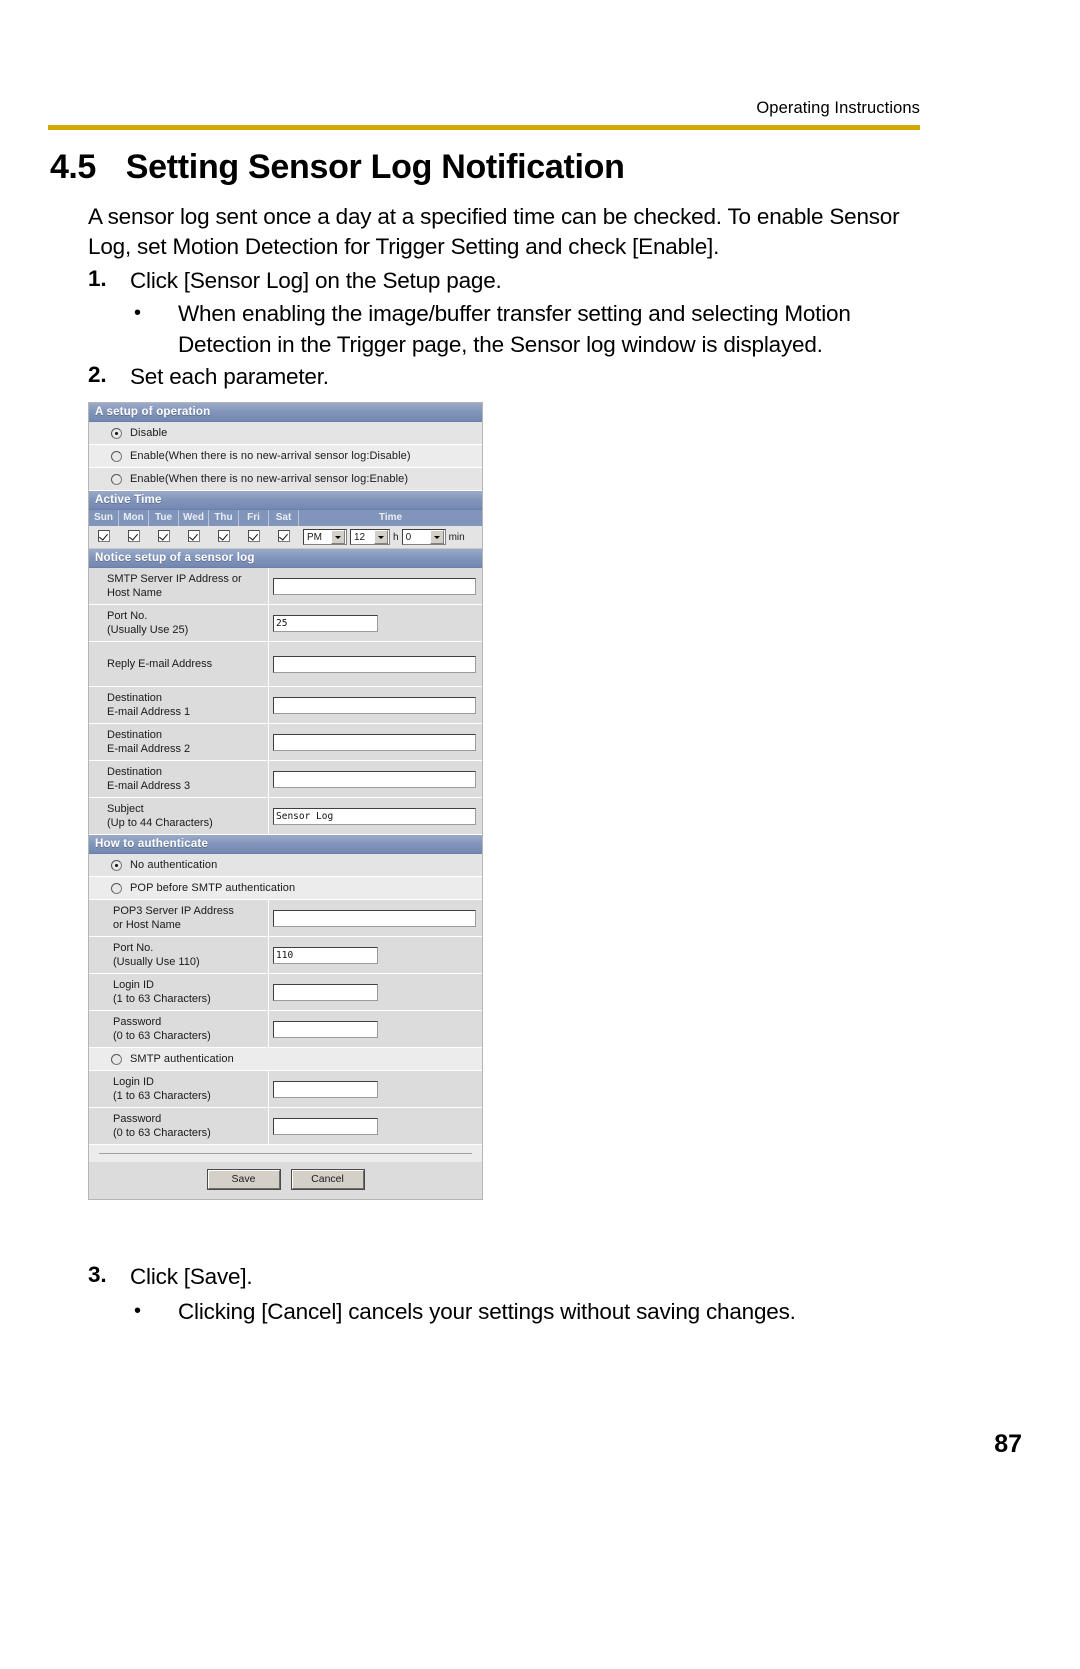  Describe the element at coordinates (116, 865) in the screenshot. I see `radio-no-authentication-icon` at that location.